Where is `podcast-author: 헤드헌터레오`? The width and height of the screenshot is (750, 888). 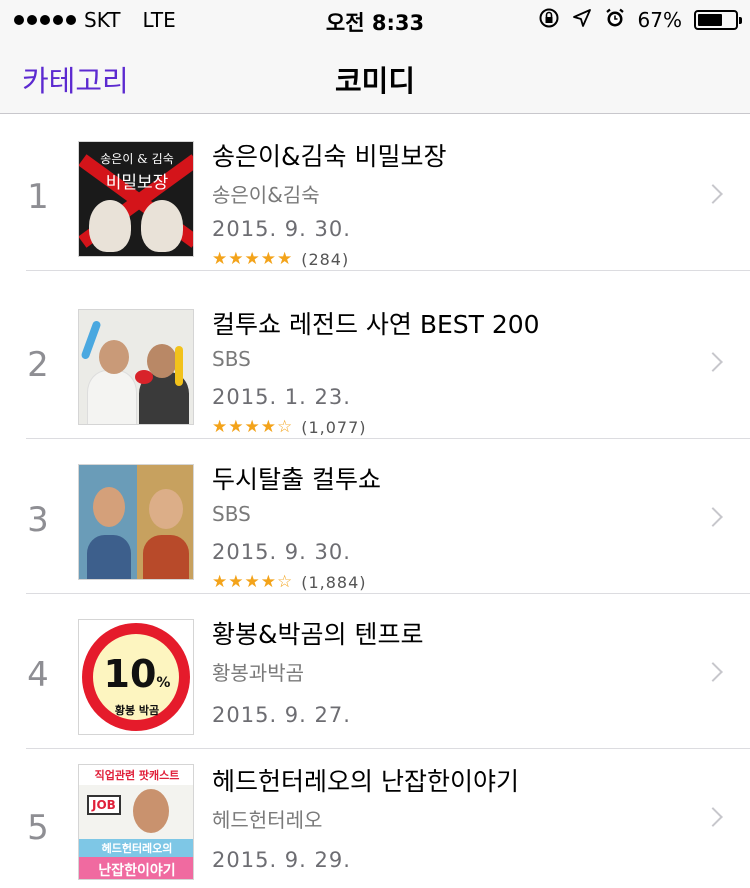
podcast-author: 헤드헌터레오 is located at coordinates (267, 820).